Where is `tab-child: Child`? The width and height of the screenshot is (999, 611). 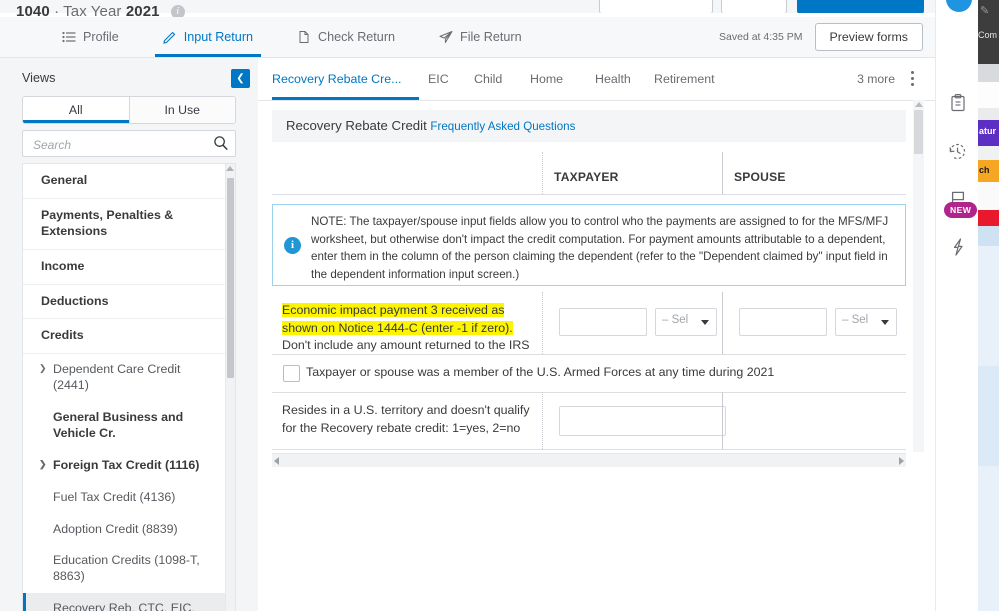 tab-child: Child is located at coordinates (488, 79).